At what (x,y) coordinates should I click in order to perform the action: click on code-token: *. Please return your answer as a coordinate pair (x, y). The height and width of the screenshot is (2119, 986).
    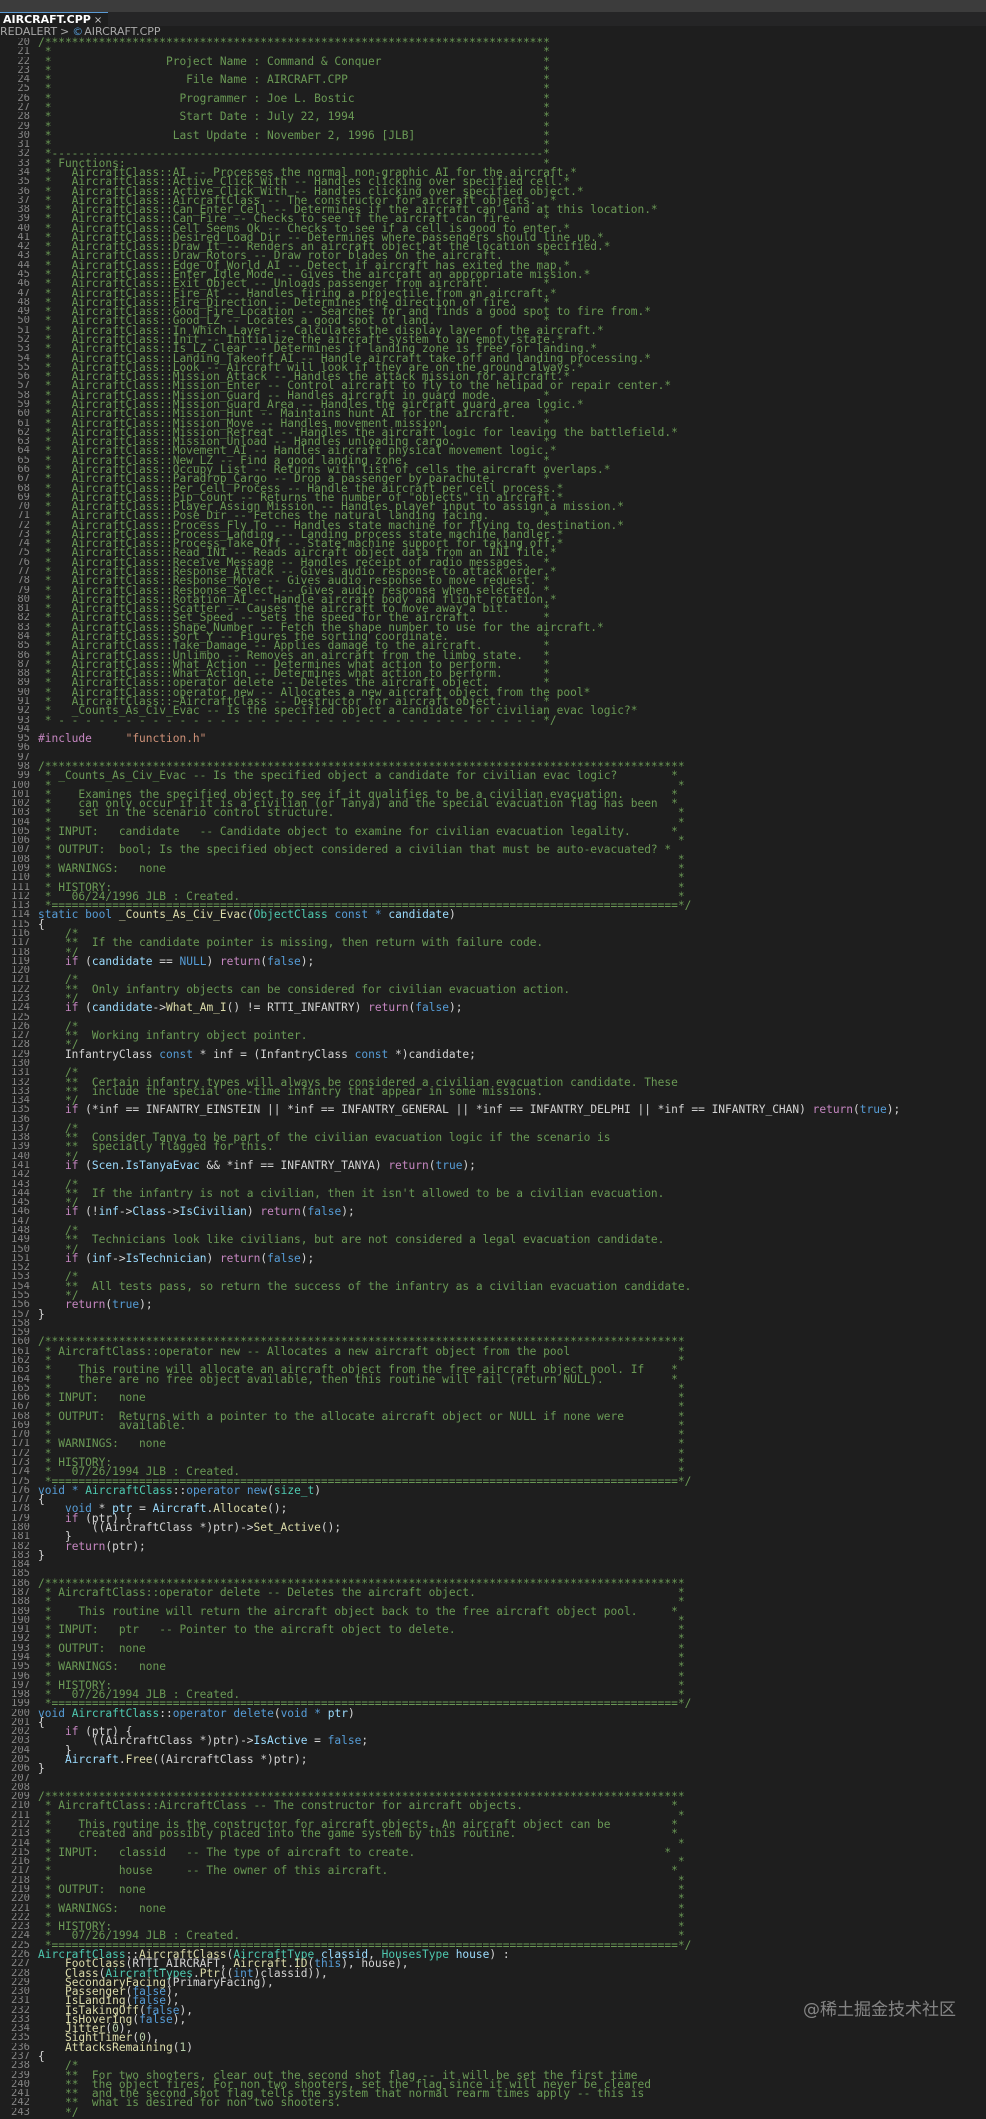
    Looking at the image, I should click on (318, 1713).